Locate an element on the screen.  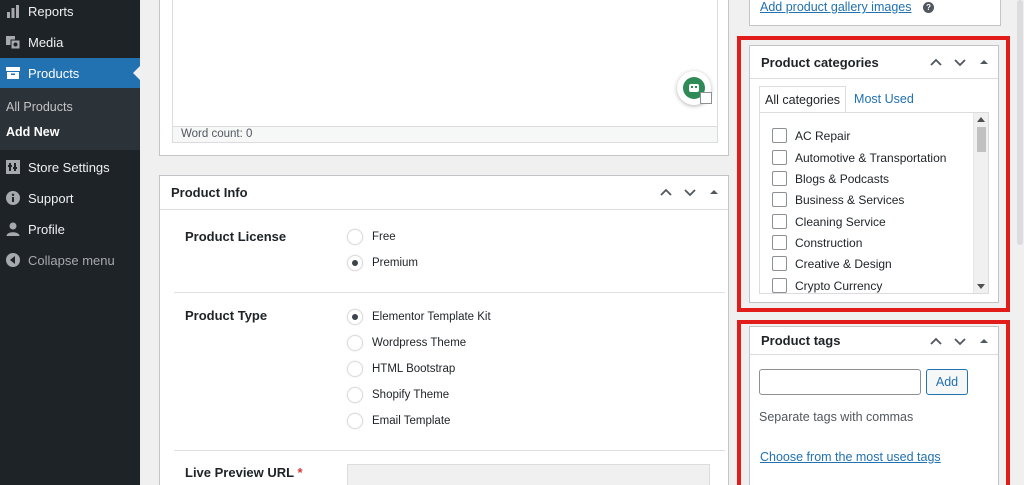
product-info-header: Product Info is located at coordinates (444, 193).